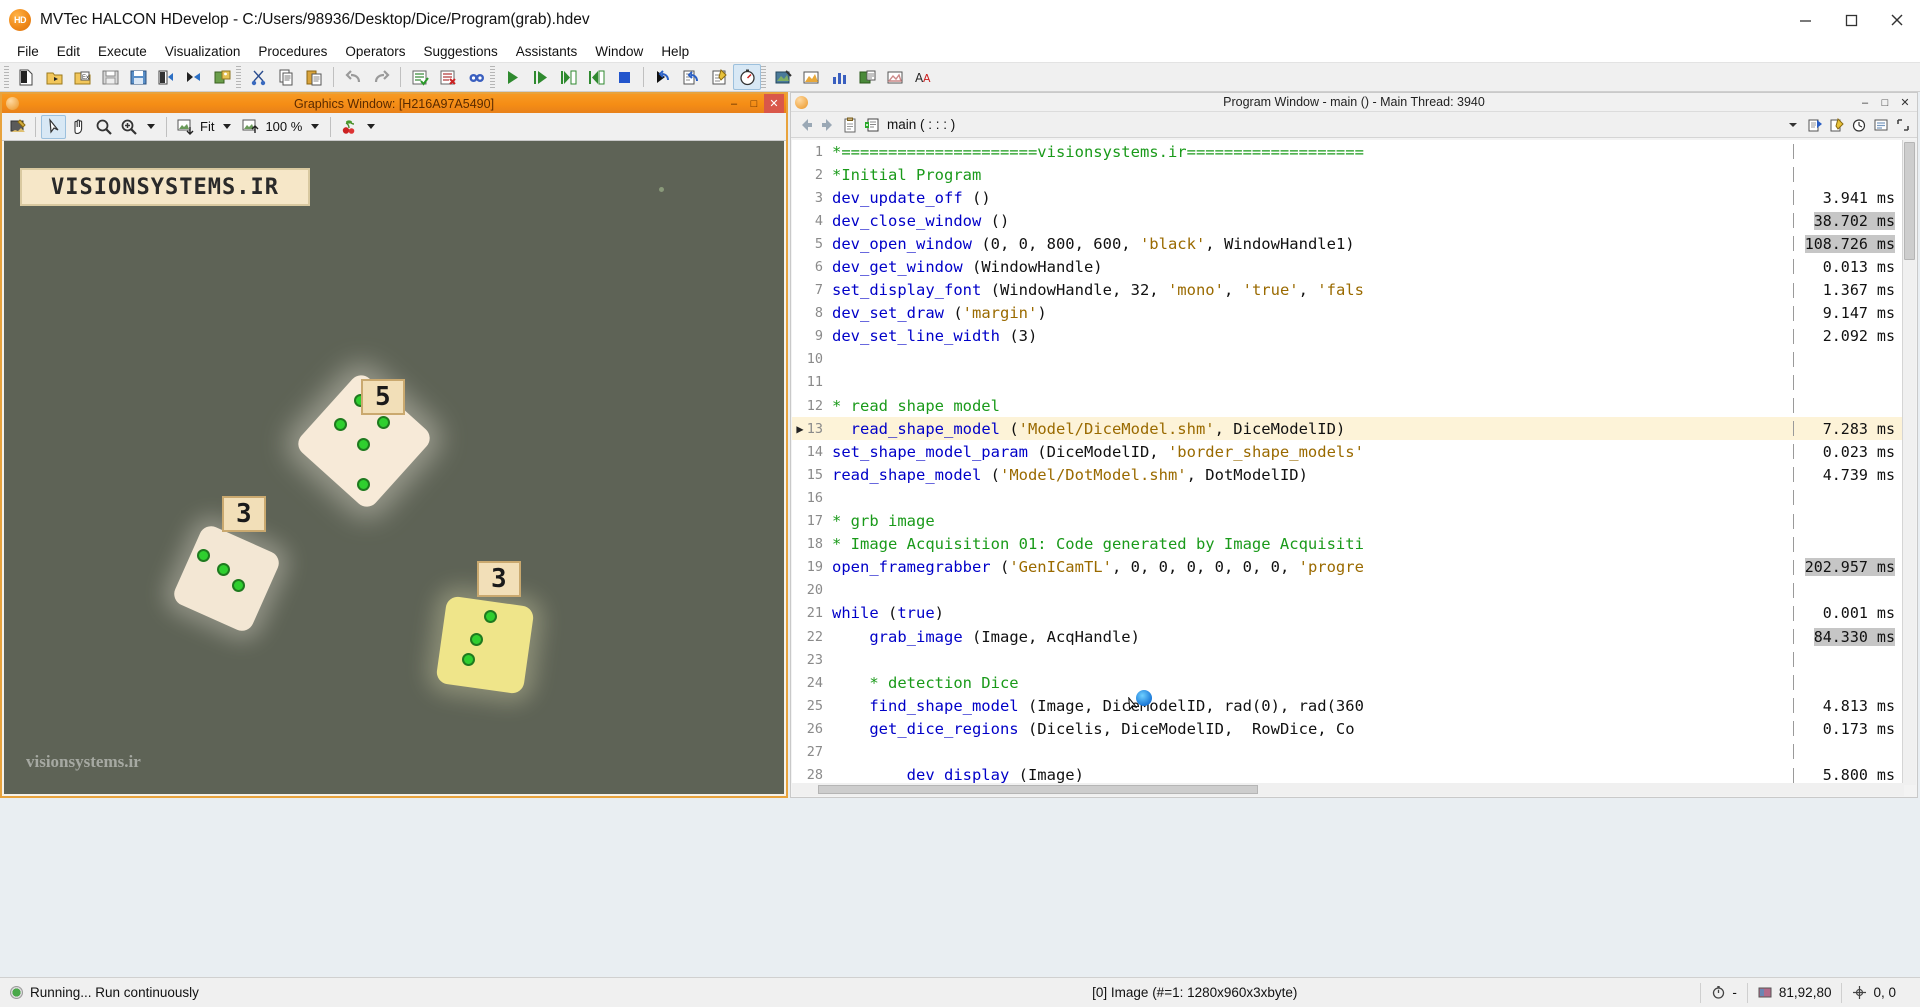  What do you see at coordinates (54, 77) in the screenshot?
I see `open-program-icon` at bounding box center [54, 77].